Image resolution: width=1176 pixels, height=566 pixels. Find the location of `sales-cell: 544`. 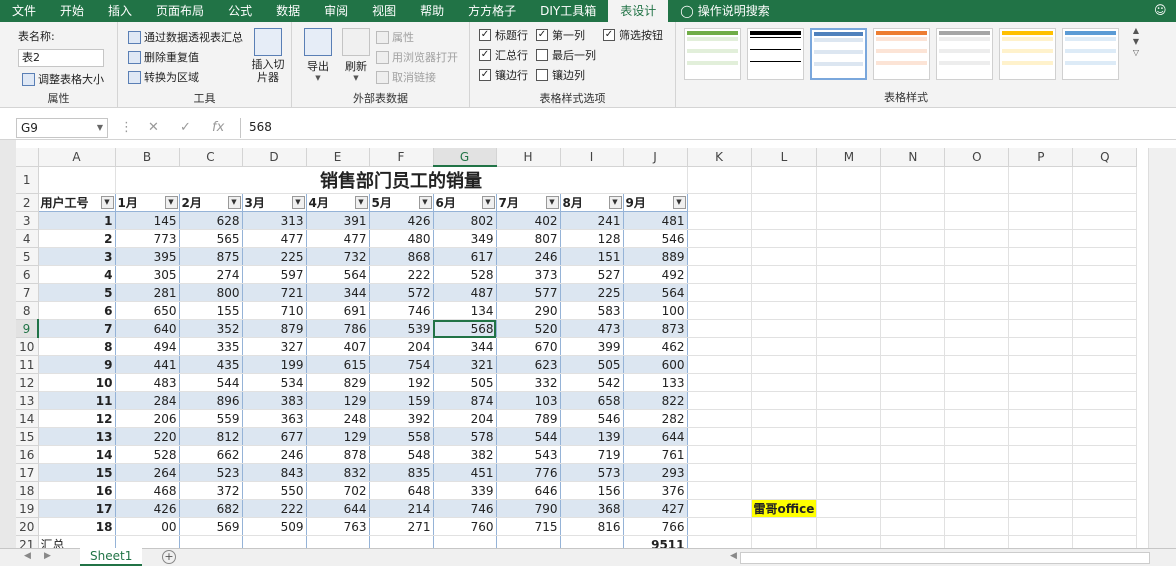

sales-cell: 544 is located at coordinates (211, 382).